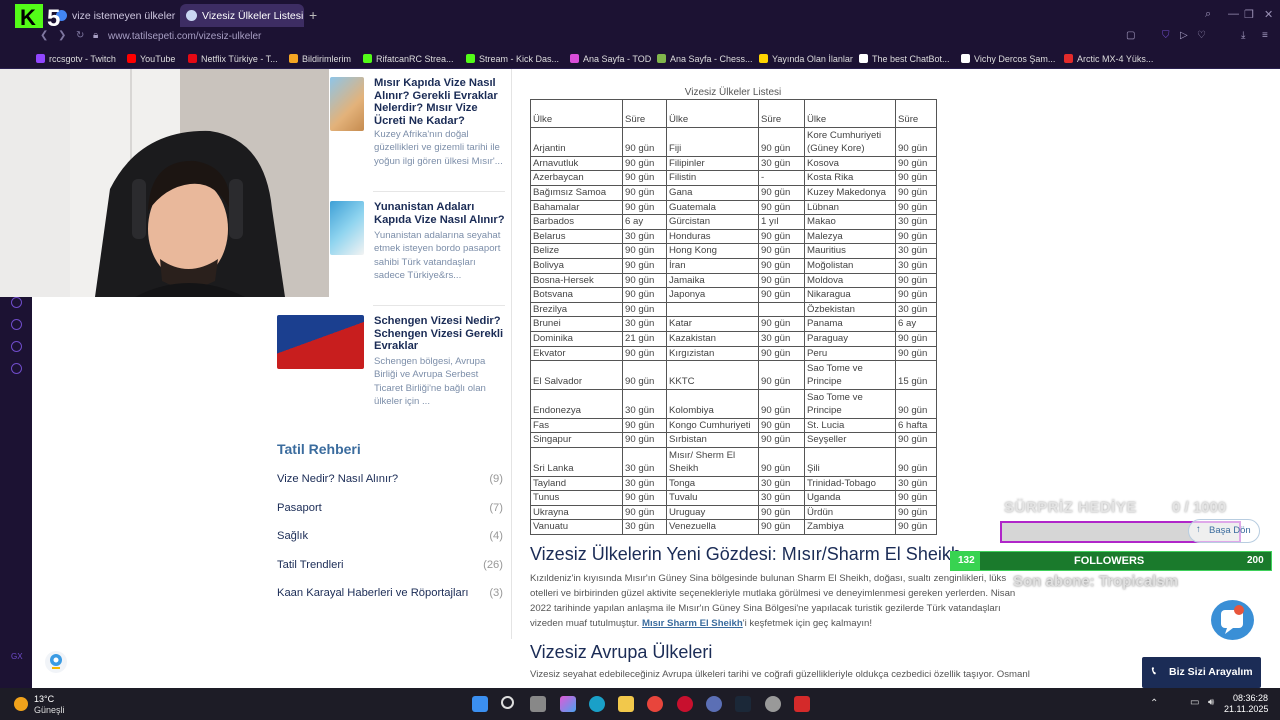  I want to click on gx-icon: GX, so click(17, 656).